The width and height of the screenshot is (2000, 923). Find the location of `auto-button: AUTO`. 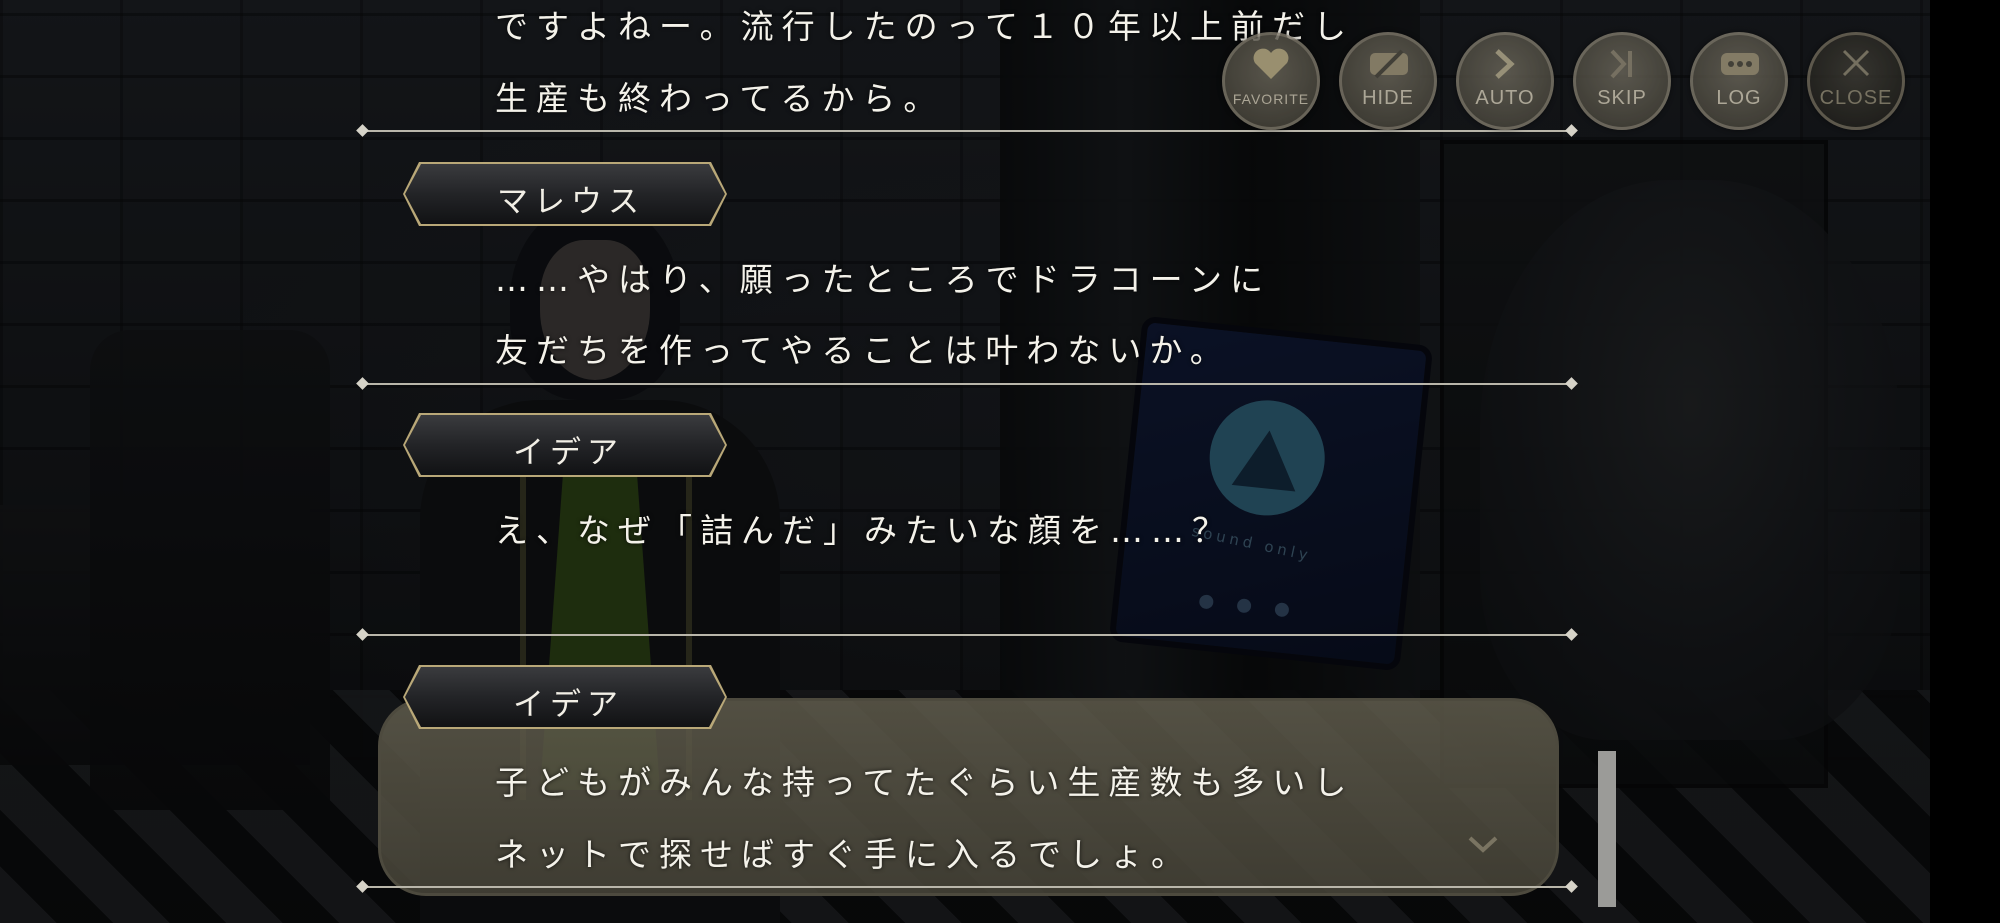

auto-button: AUTO is located at coordinates (1505, 81).